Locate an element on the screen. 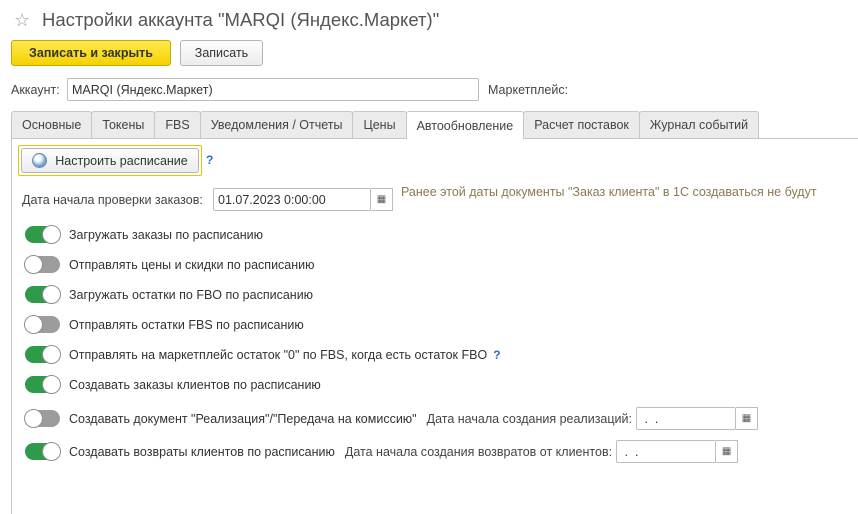 This screenshot has width=858, height=514. tab-autoupdate: Автообновление is located at coordinates (465, 125).